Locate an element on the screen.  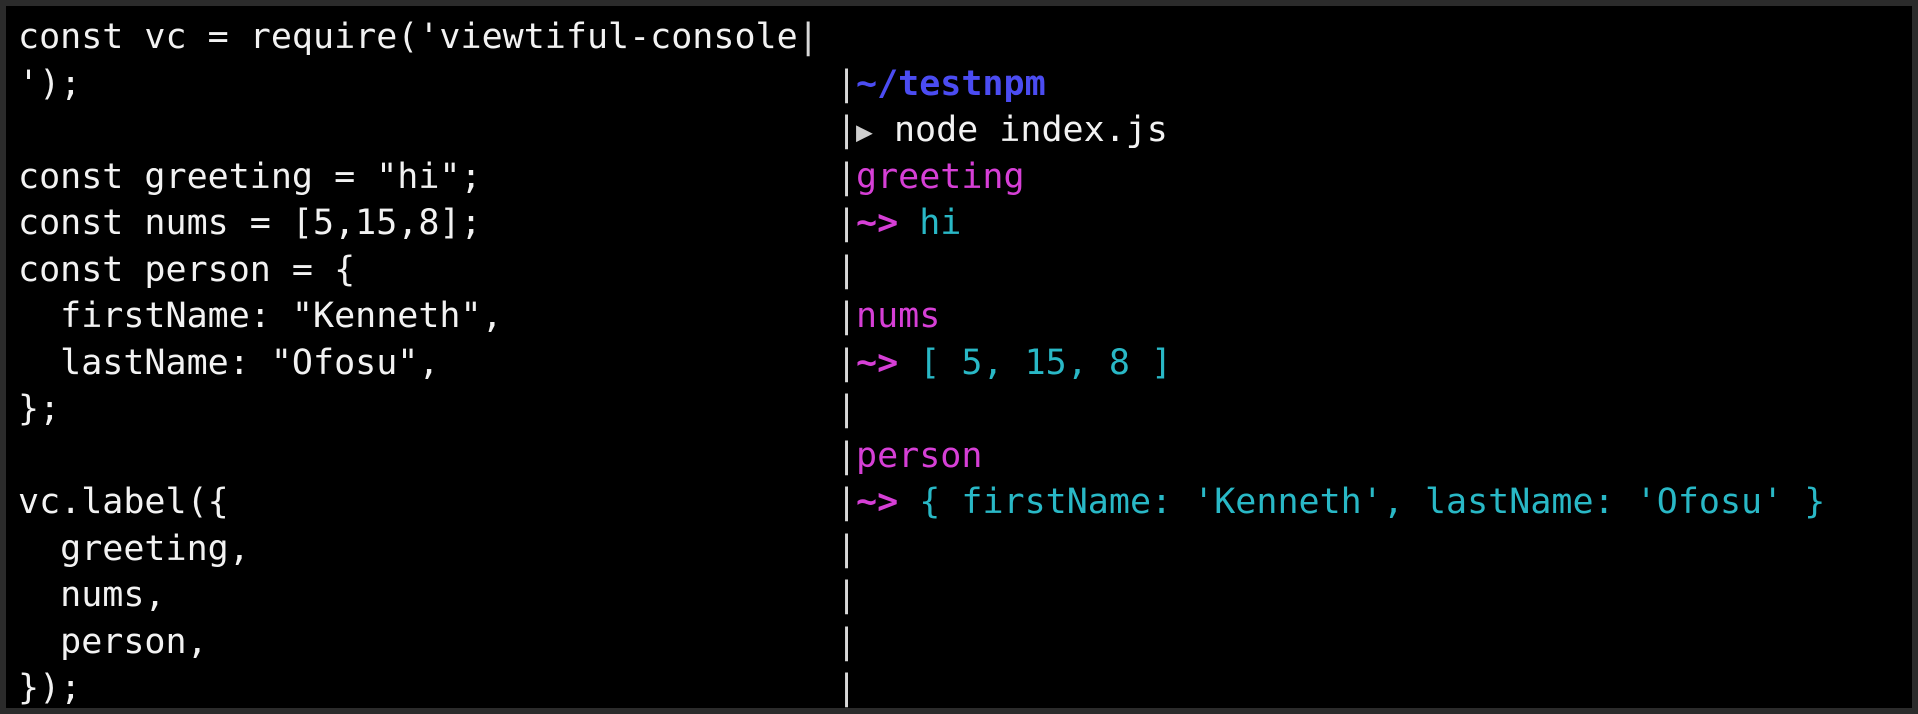
code-line: const nums = [5,15,8]; is located at coordinates (250, 223).